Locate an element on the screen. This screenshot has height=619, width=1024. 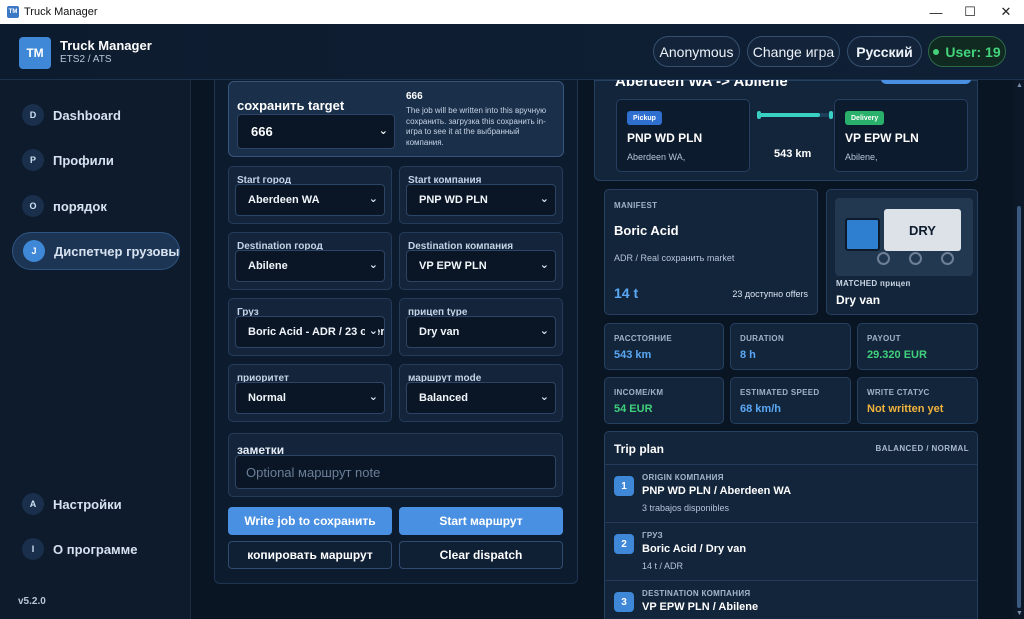
sidebar-item-job-dispatcher: J Диспетчер грузовых заданий is located at coordinates (96, 251).